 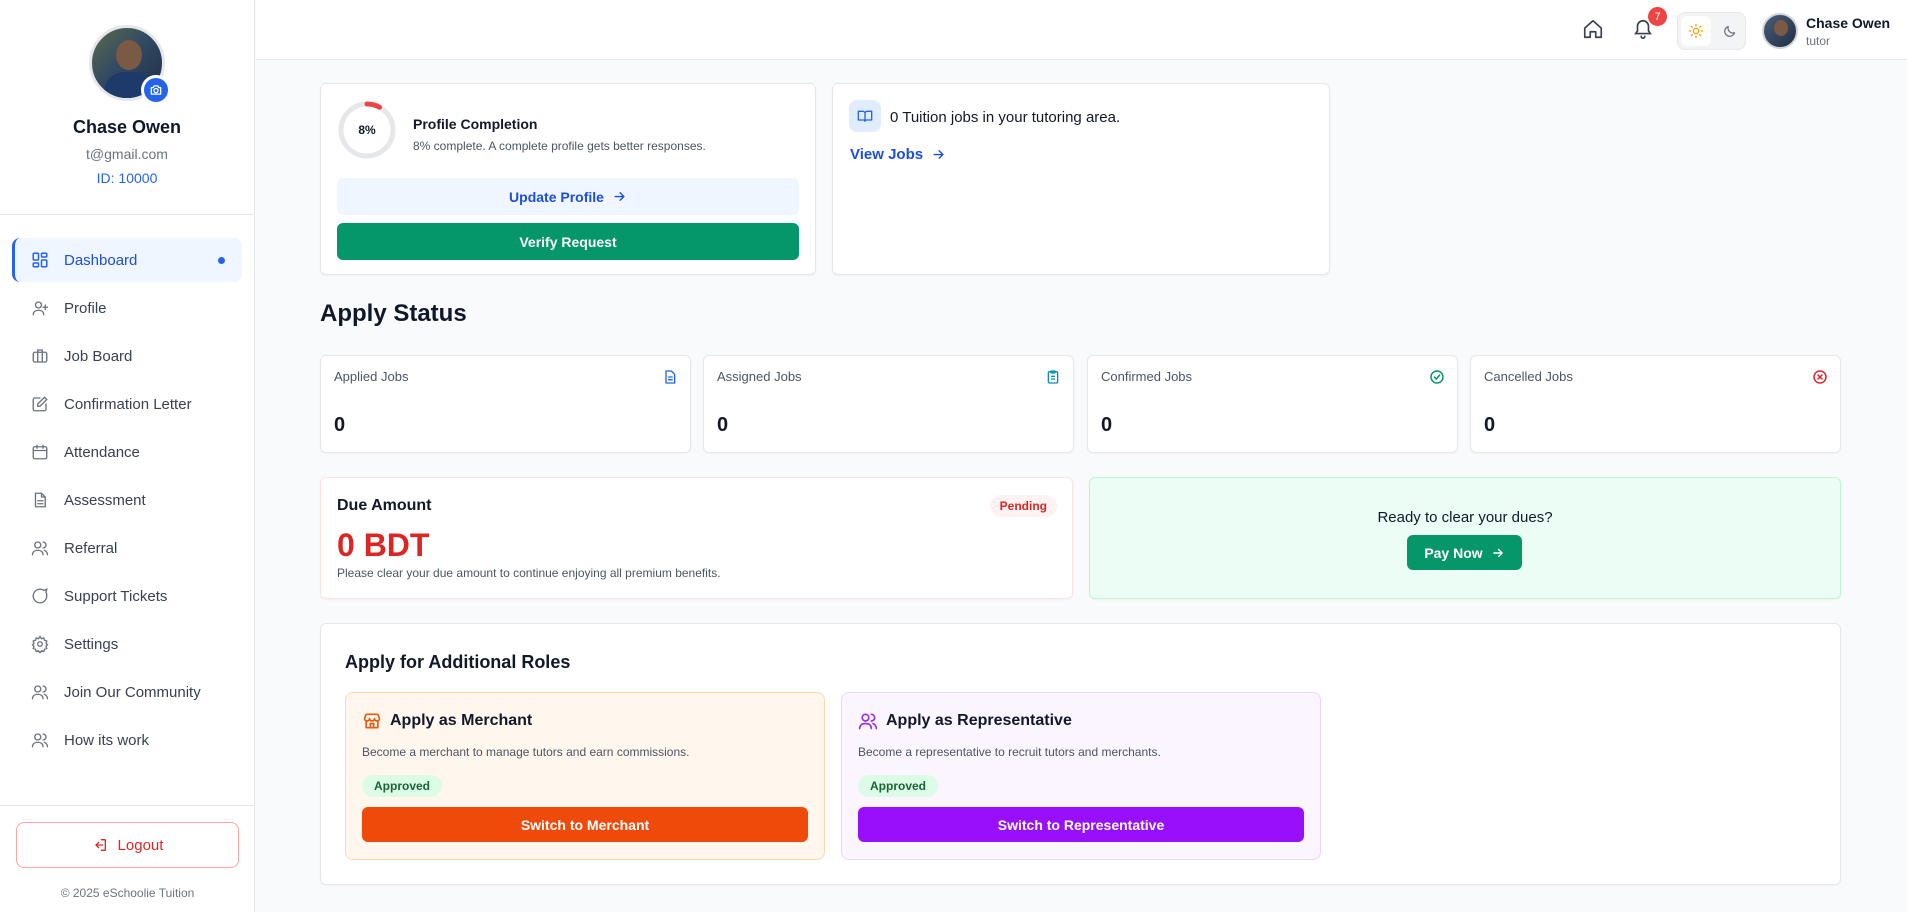 What do you see at coordinates (221, 260) in the screenshot?
I see `active-indicator` at bounding box center [221, 260].